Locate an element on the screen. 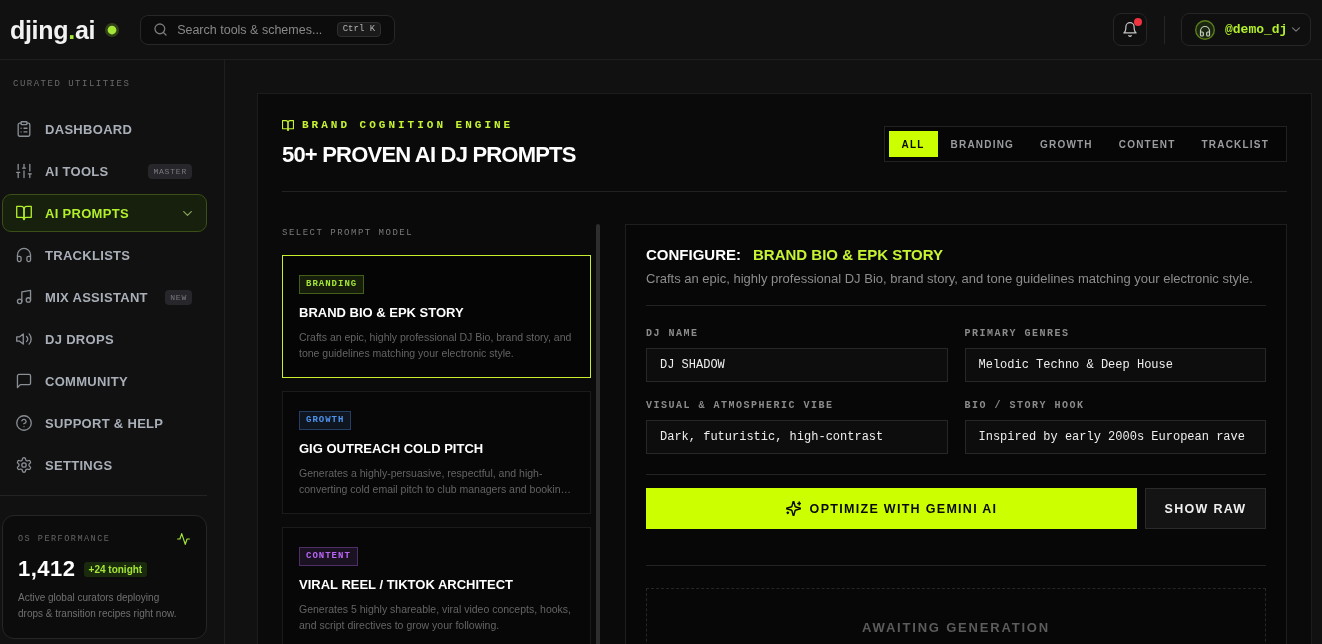  nav-item: DJ DROPS is located at coordinates (104, 339).